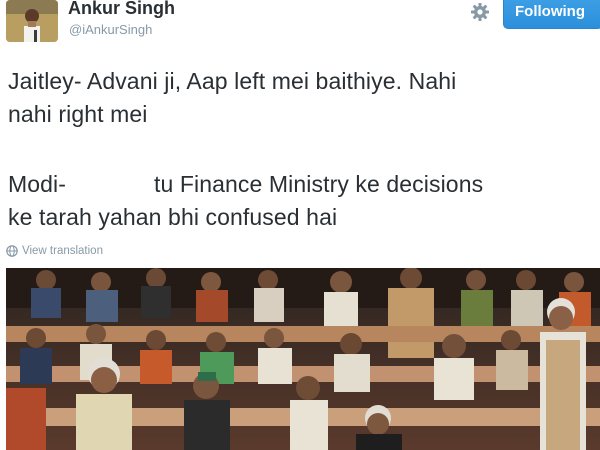 The image size is (600, 450). I want to click on tweet-text-line: Modi-tu Finance Ministry ke decisions, so click(303, 184).